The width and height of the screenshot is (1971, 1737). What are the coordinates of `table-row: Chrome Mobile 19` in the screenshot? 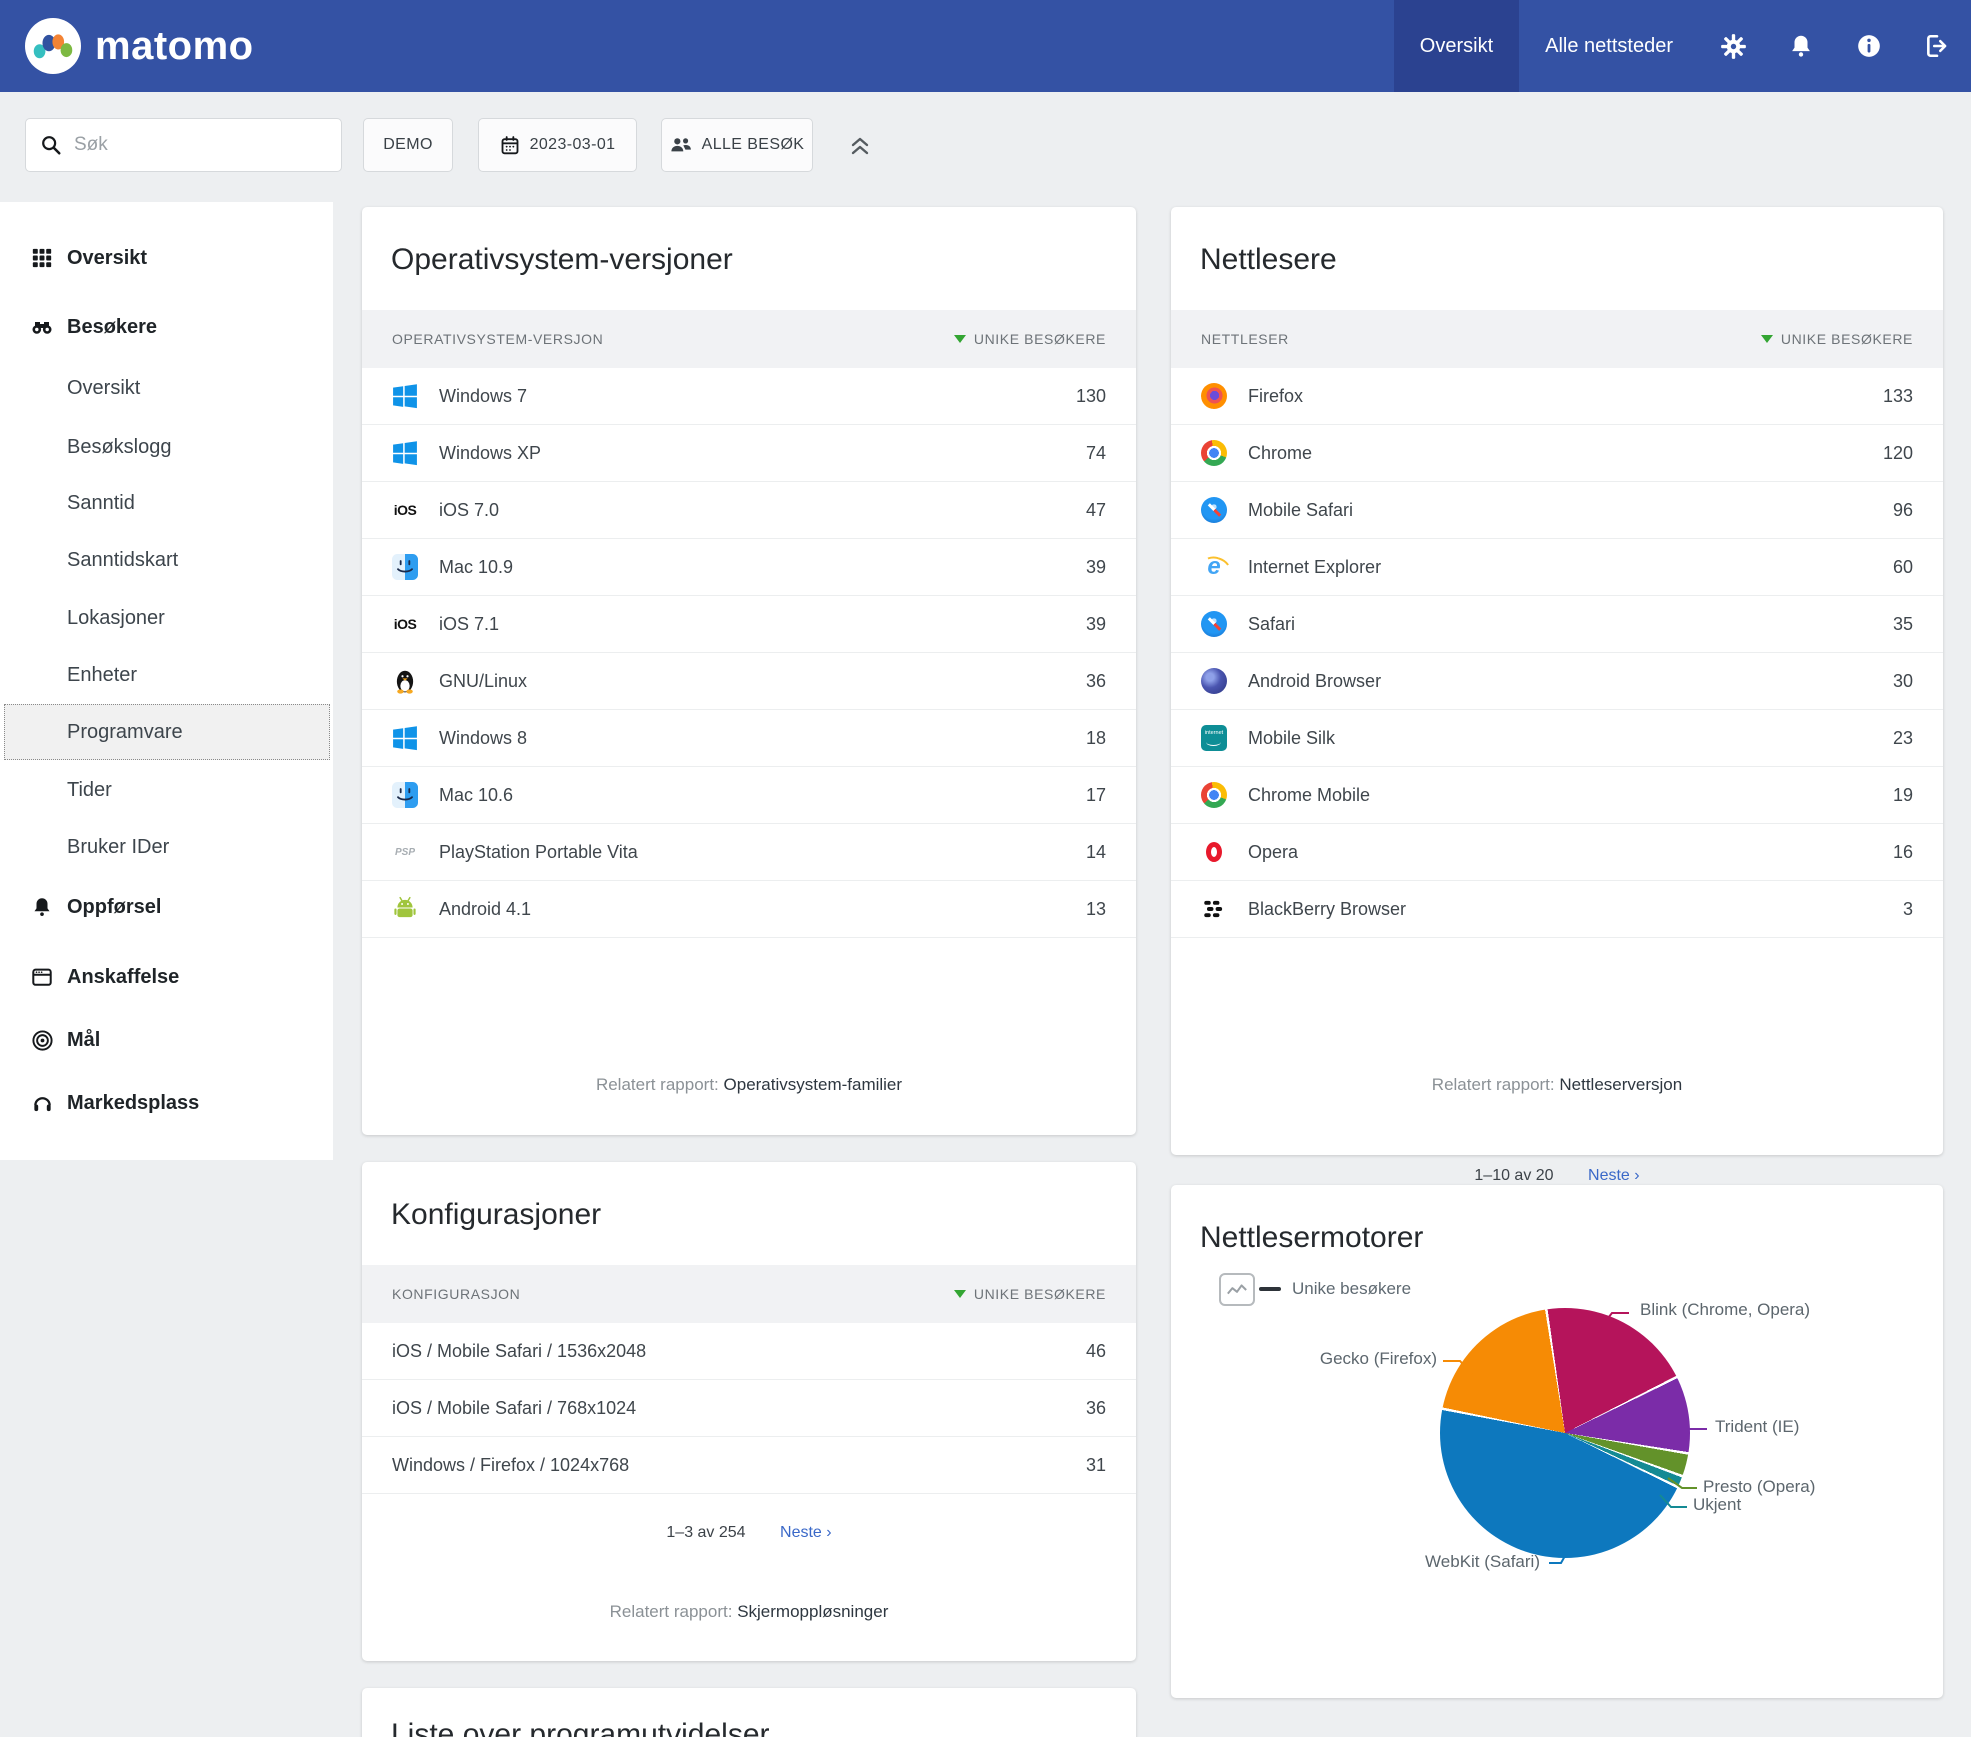 It's located at (1557, 795).